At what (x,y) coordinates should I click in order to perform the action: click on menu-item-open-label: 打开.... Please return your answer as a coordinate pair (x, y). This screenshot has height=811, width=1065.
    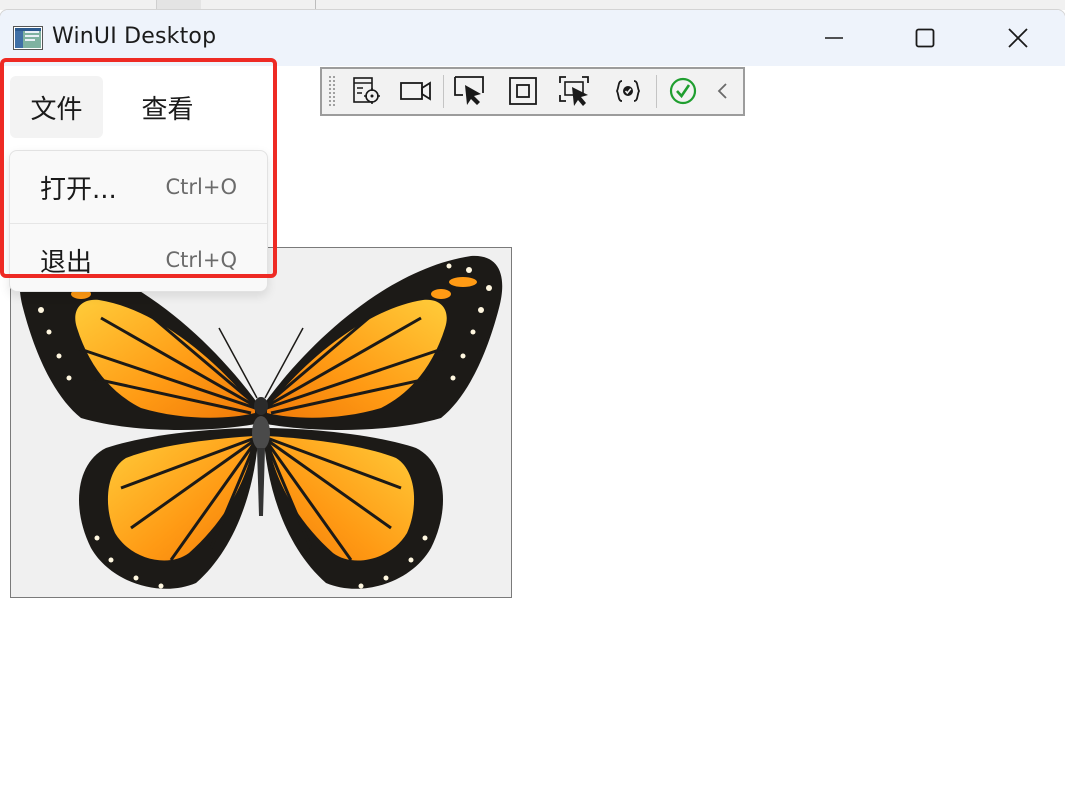
    Looking at the image, I should click on (78, 189).